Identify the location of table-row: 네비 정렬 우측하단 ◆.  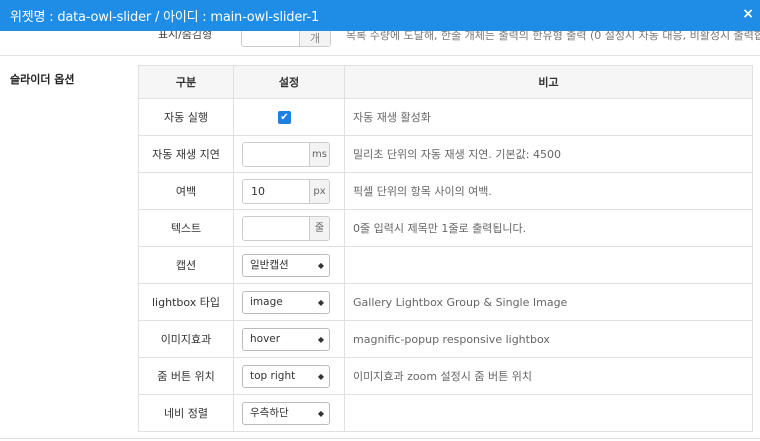
(445, 413).